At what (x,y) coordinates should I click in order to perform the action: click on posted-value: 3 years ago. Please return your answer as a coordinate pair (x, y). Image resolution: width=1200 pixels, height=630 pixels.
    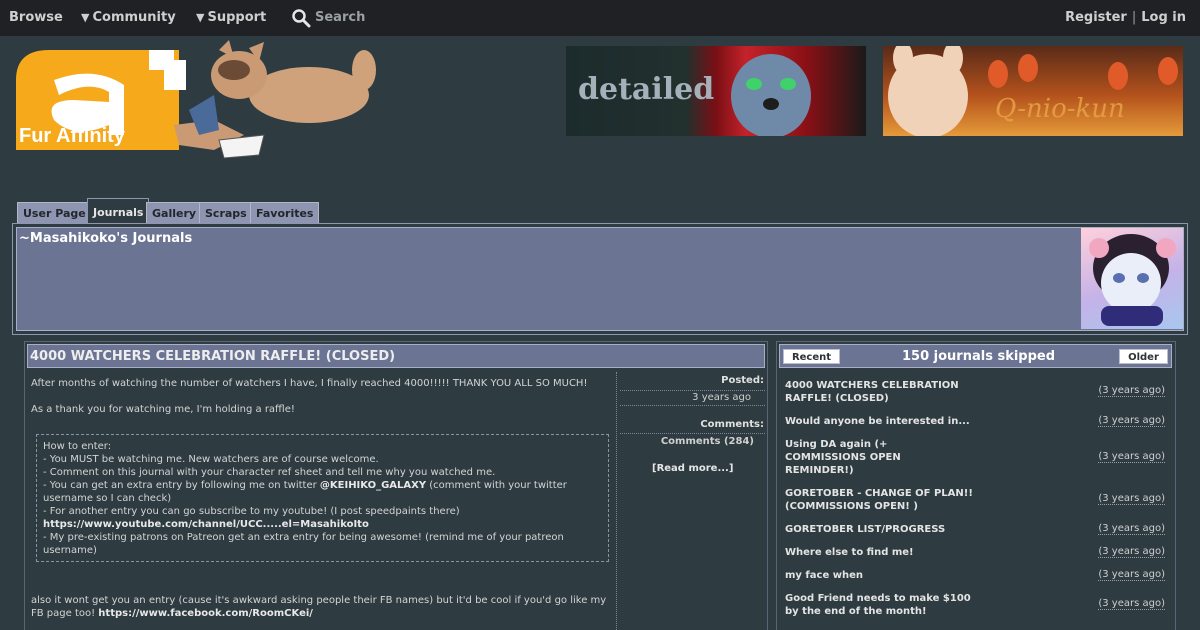
    Looking at the image, I should click on (721, 397).